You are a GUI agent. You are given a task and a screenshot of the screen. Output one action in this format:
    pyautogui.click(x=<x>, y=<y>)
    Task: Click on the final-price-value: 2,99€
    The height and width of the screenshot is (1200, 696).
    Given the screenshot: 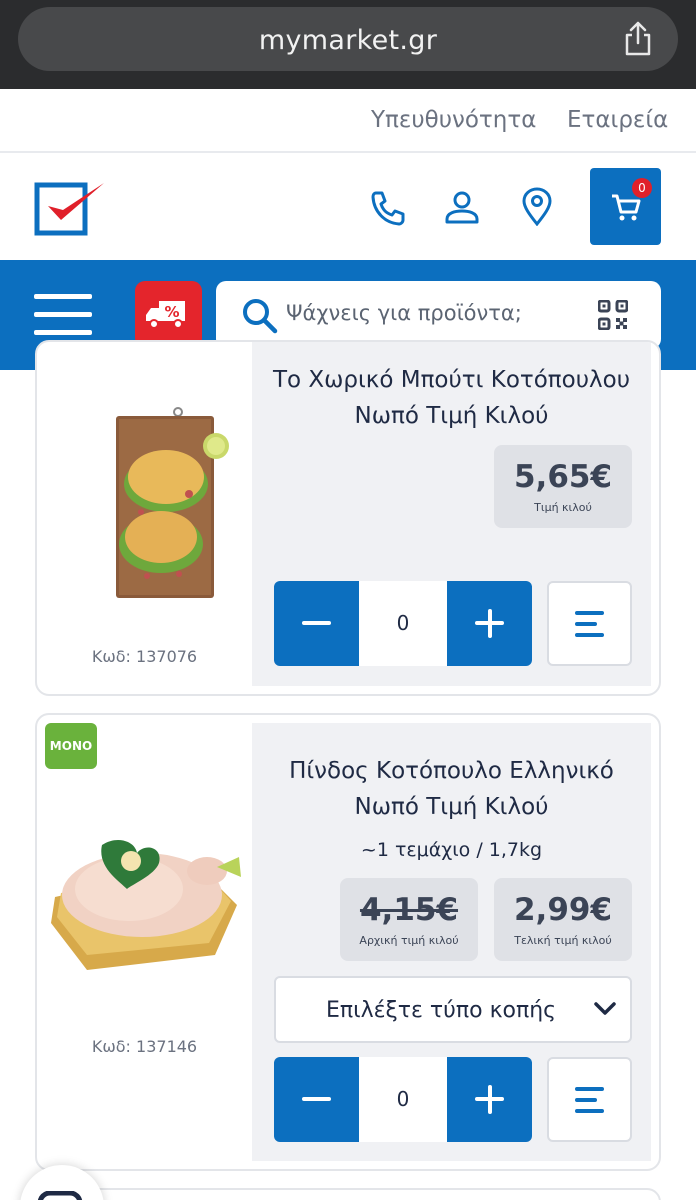 What is the action you would take?
    pyautogui.click(x=563, y=910)
    